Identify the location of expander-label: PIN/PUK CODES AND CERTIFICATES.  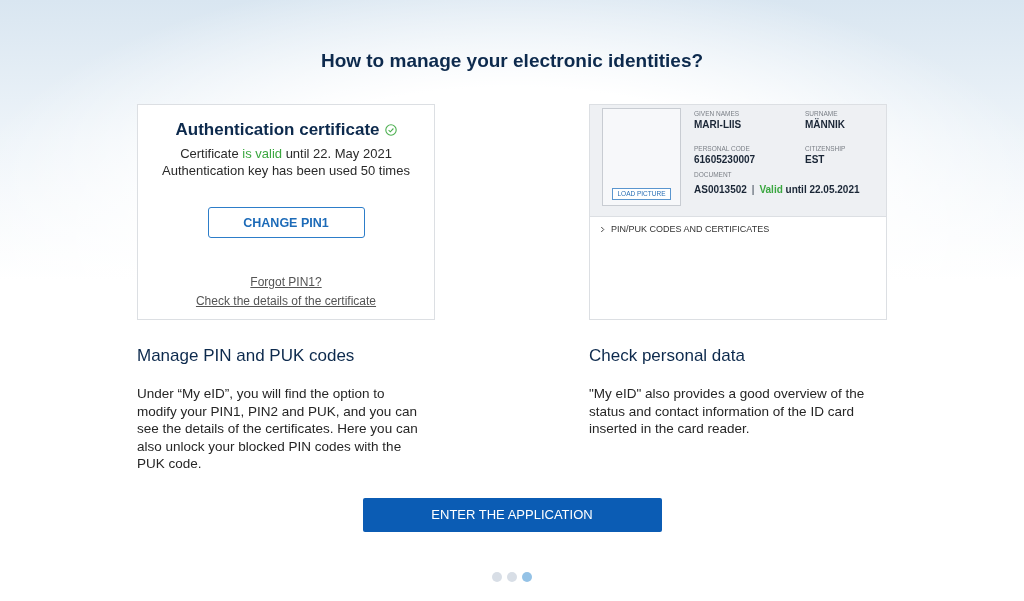
(690, 229).